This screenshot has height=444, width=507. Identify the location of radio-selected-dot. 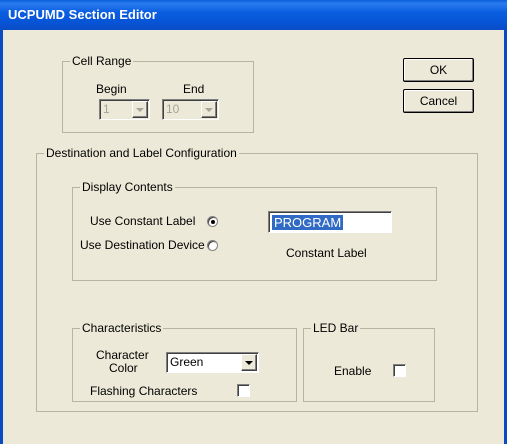
(213, 222).